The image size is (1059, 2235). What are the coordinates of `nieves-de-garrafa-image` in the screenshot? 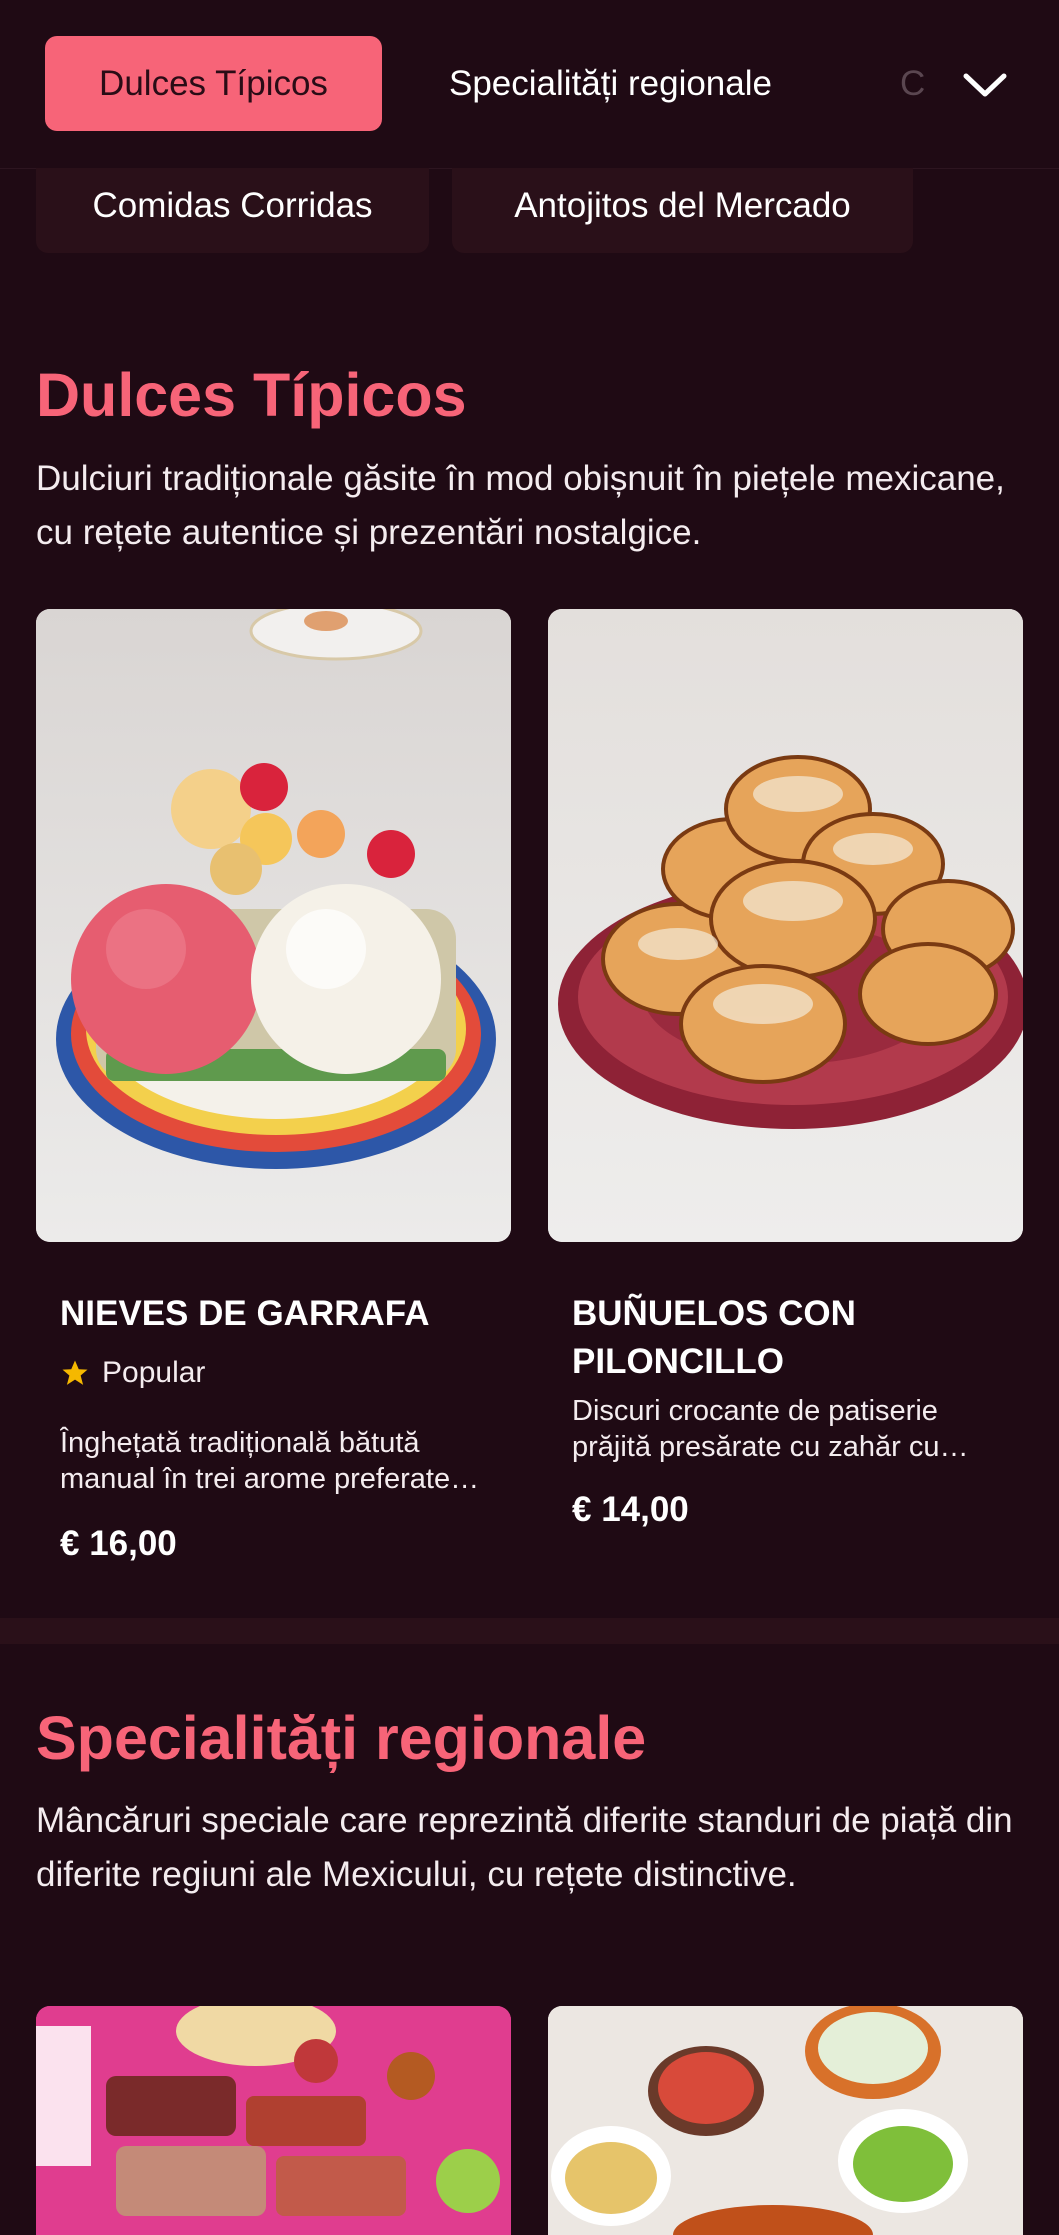 It's located at (273, 925).